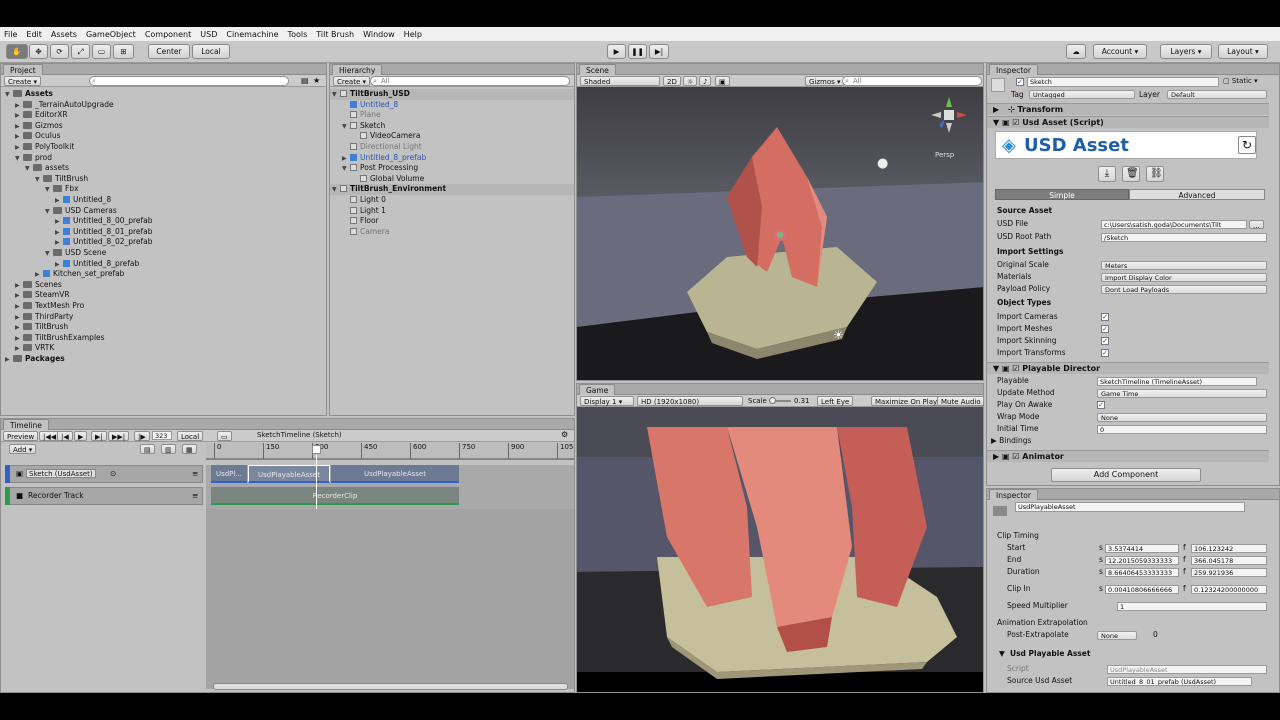  What do you see at coordinates (1184, 237) in the screenshot?
I see `usd-root-field: /Sketch` at bounding box center [1184, 237].